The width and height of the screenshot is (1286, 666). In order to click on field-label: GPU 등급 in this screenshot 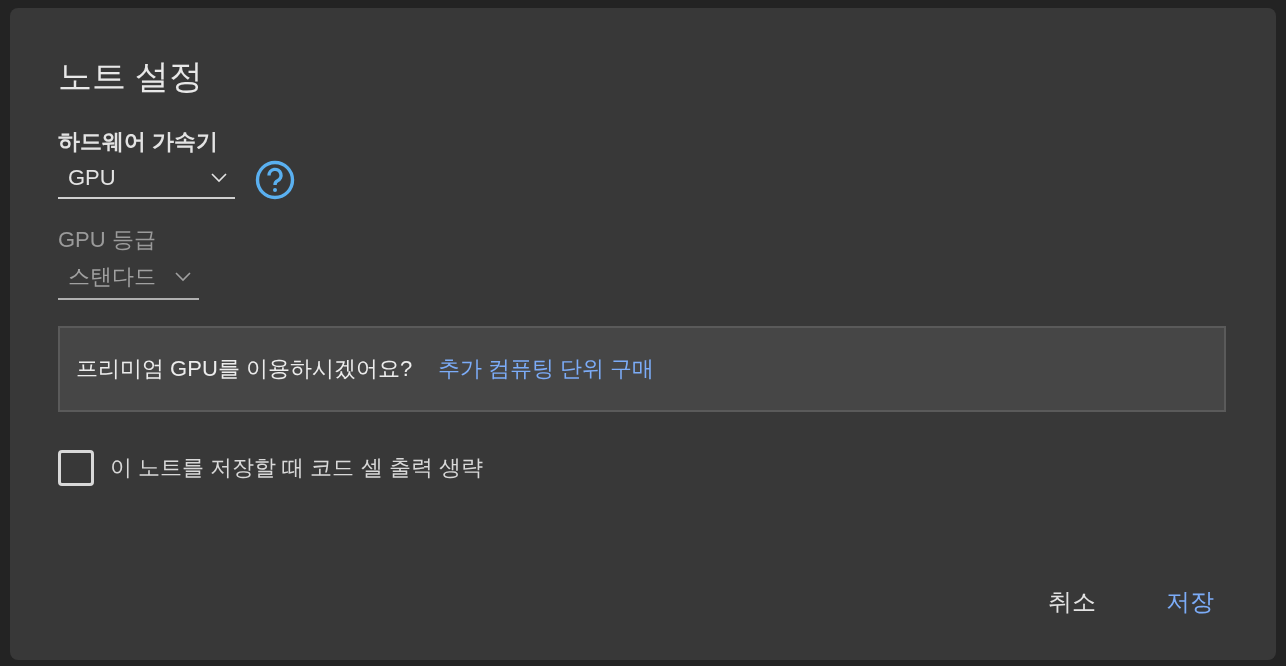, I will do `click(107, 240)`.